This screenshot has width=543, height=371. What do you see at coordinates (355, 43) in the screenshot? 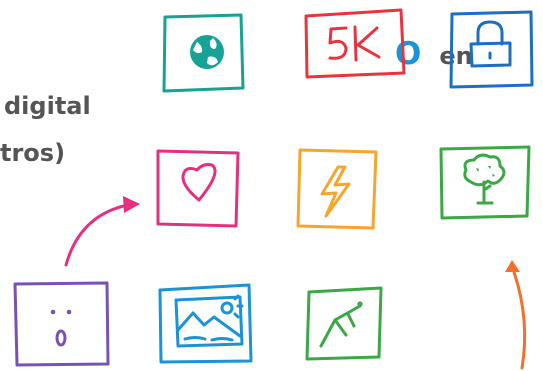
I see `5k-icon` at bounding box center [355, 43].